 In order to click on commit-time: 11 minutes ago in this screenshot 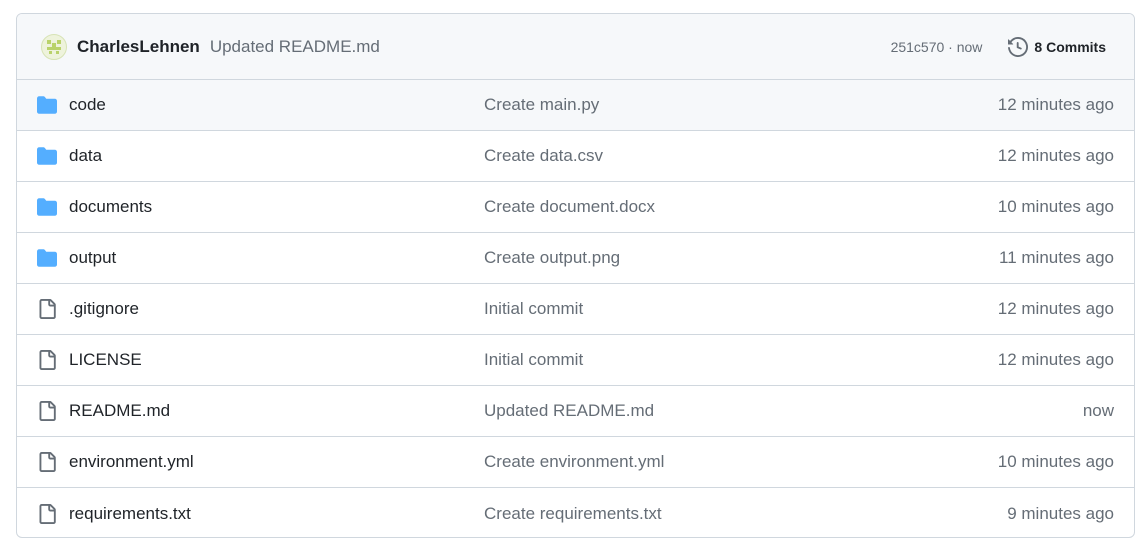, I will do `click(1056, 257)`.